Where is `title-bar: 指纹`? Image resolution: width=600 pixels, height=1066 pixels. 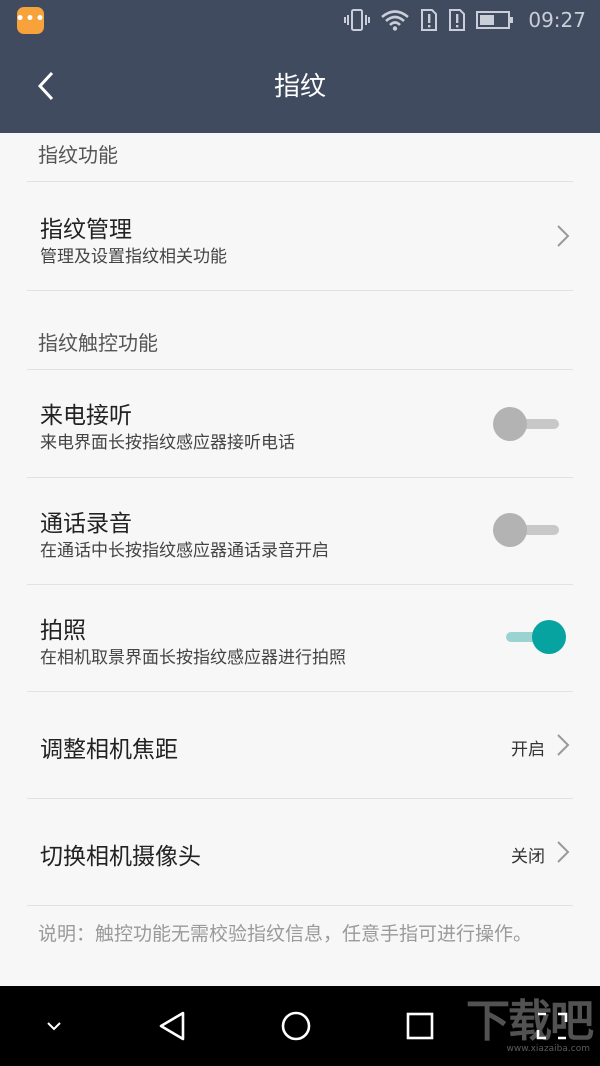
title-bar: 指纹 is located at coordinates (300, 87).